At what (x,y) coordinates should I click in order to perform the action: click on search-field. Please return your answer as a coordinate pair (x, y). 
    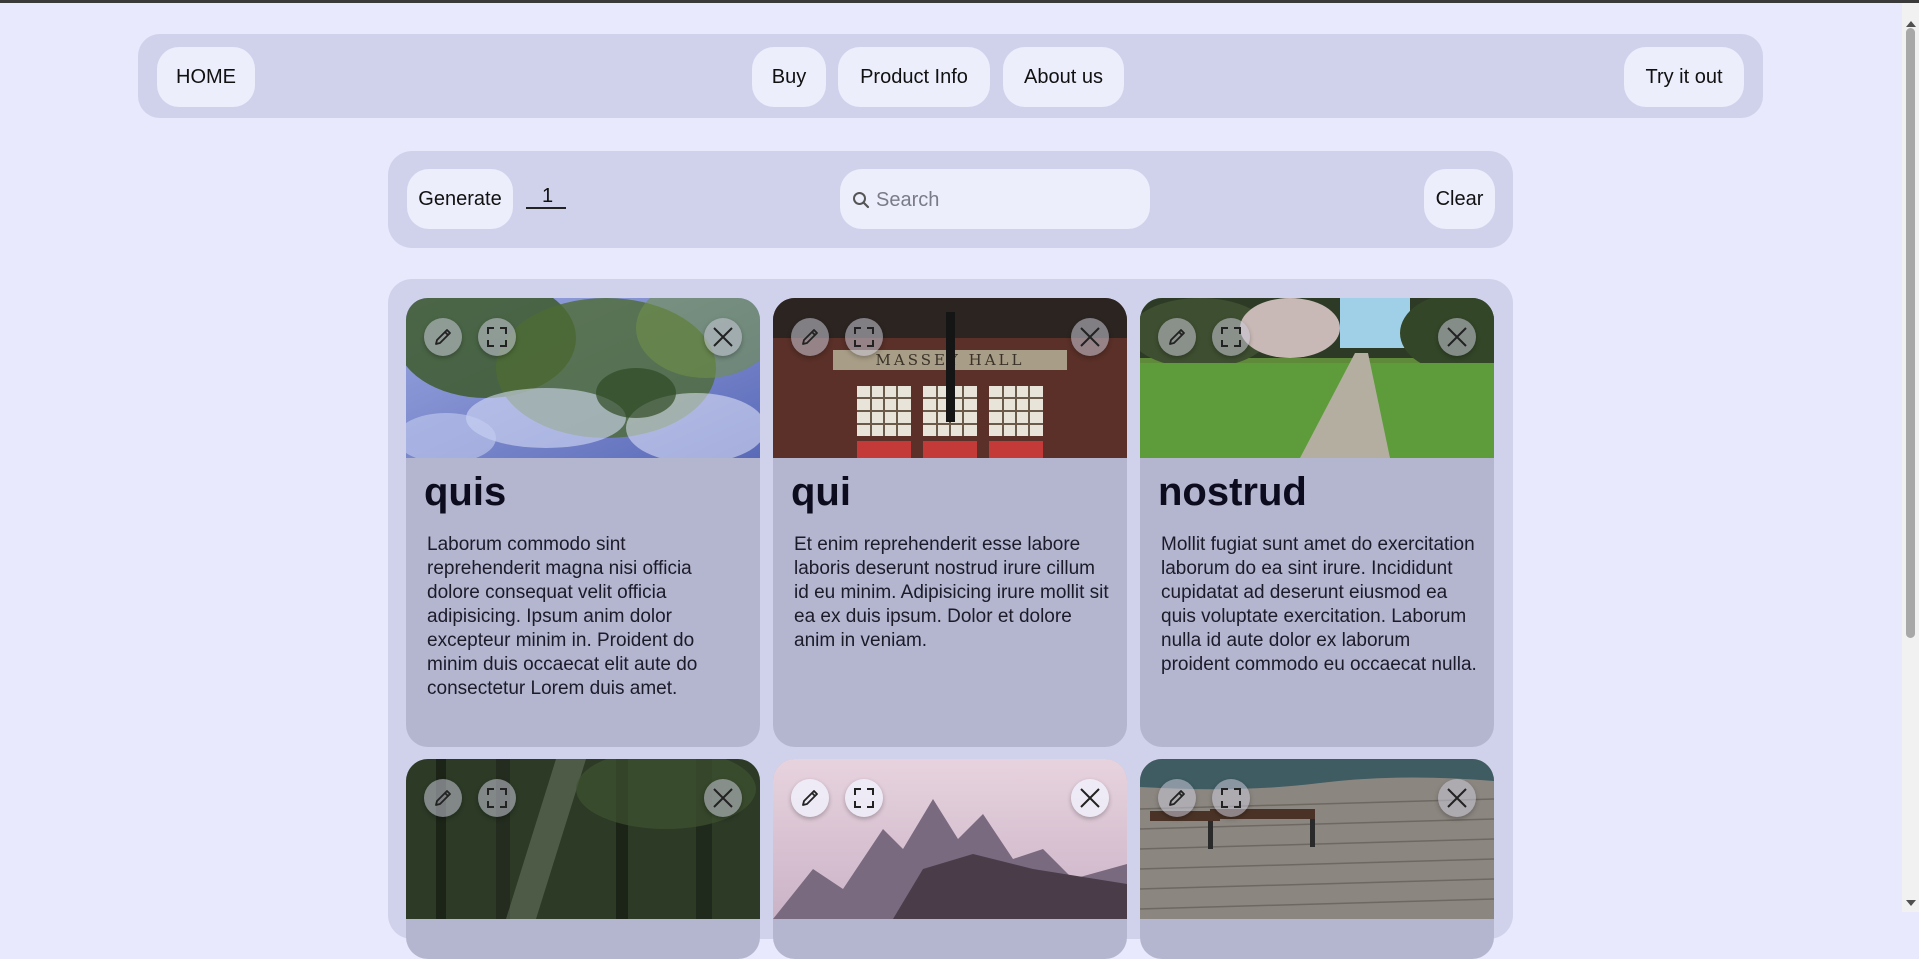
    Looking at the image, I should click on (995, 200).